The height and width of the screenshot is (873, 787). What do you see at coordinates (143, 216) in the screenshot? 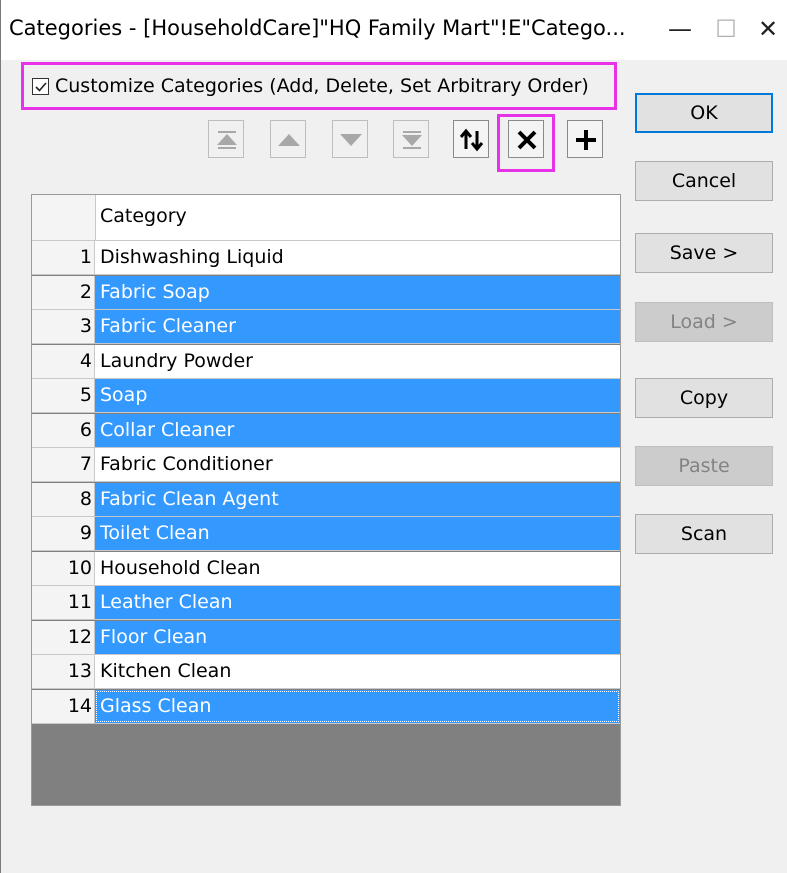
I see `category-column-header: Category` at bounding box center [143, 216].